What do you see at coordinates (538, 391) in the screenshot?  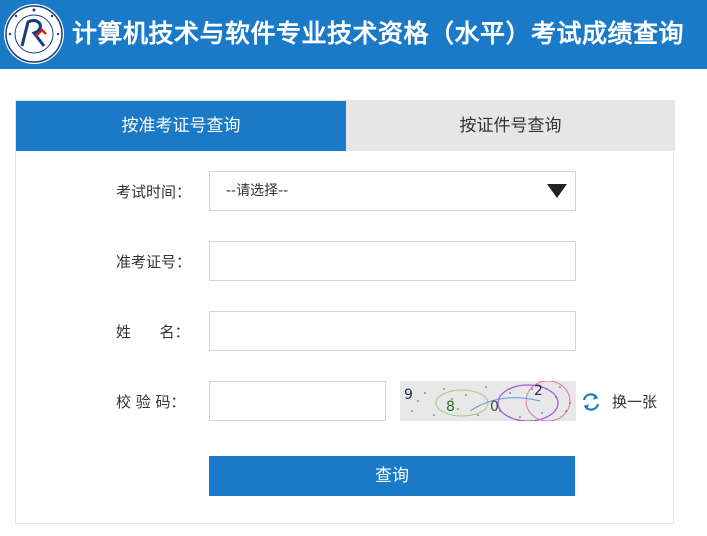 I see `captcha-char: 2` at bounding box center [538, 391].